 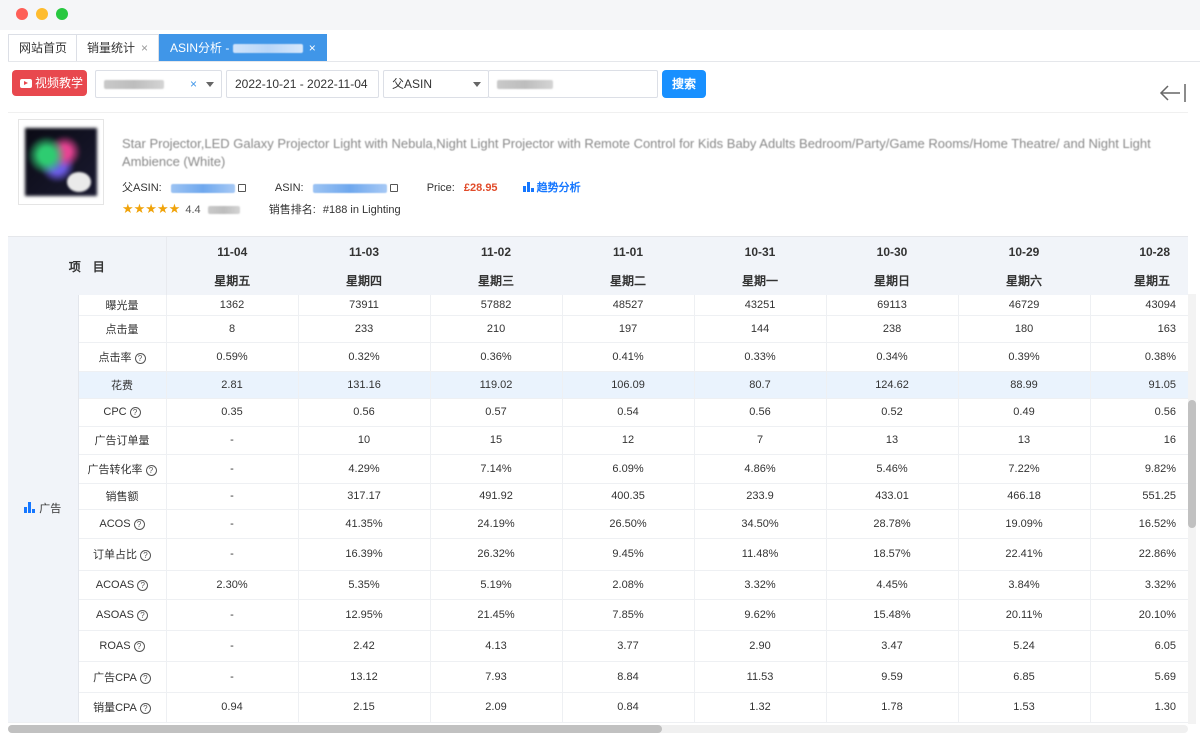 What do you see at coordinates (598, 646) in the screenshot?
I see `table-row: ROAS? -2.42 4.13 3.77 2.90 3.47 5.24 6.05` at bounding box center [598, 646].